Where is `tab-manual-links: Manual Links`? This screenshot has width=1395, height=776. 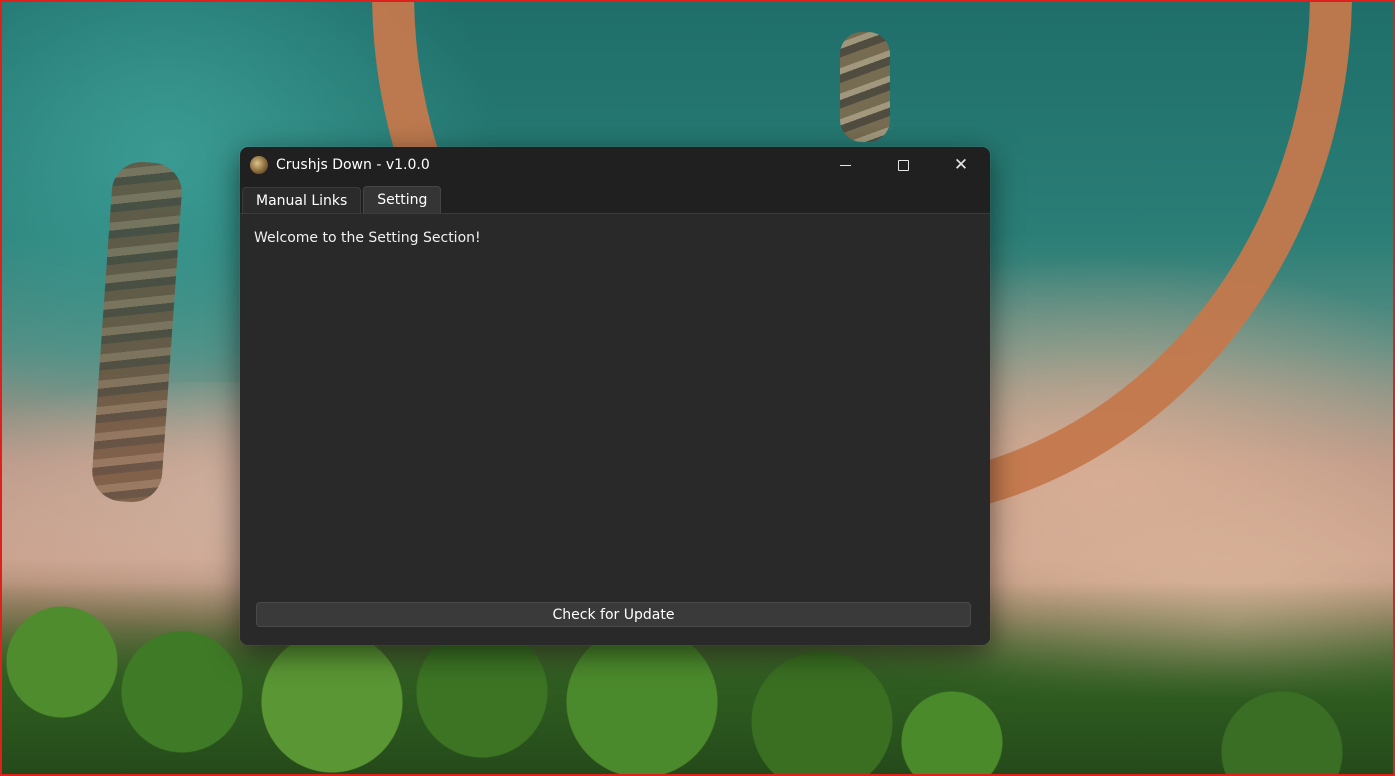 tab-manual-links: Manual Links is located at coordinates (302, 200).